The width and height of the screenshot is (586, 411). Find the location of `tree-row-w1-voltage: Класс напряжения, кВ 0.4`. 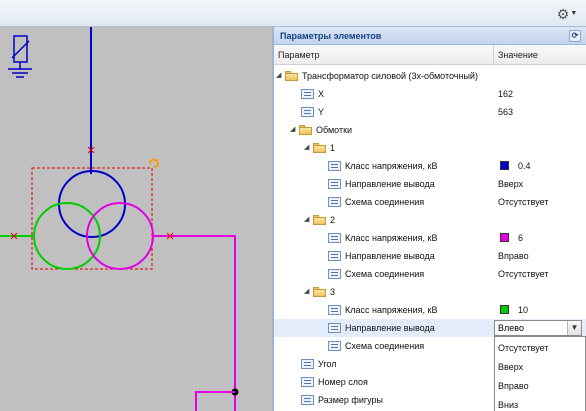

tree-row-w1-voltage: Класс напряжения, кВ 0.4 is located at coordinates (430, 166).